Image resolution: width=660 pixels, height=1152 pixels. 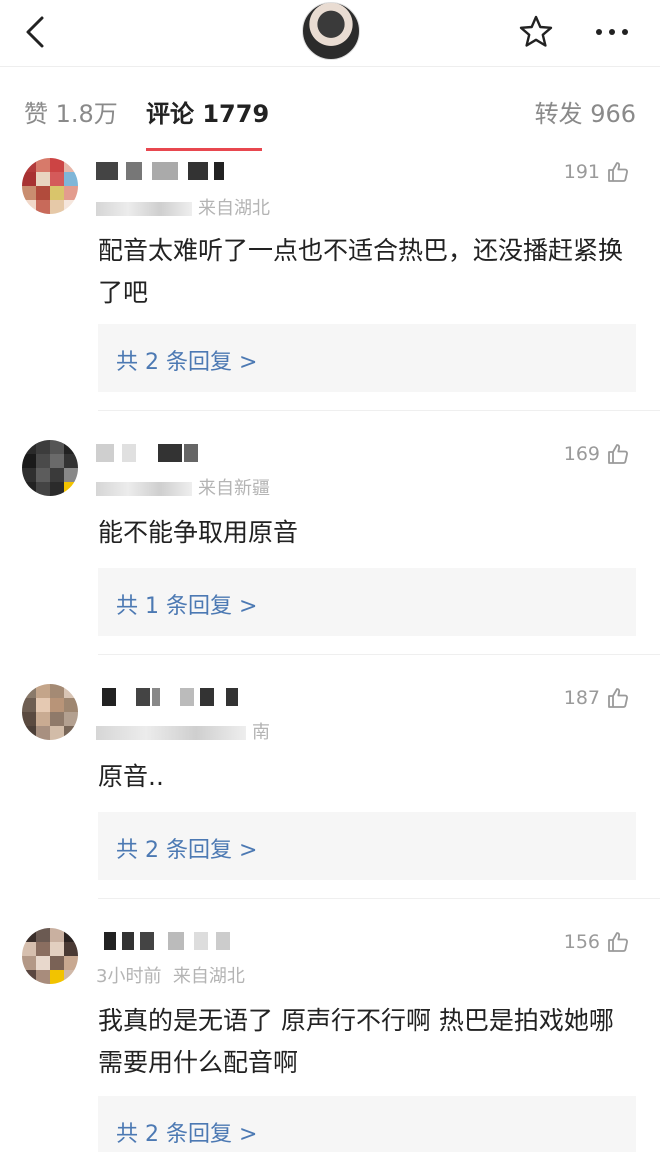 I want to click on favorite-button, so click(x=536, y=32).